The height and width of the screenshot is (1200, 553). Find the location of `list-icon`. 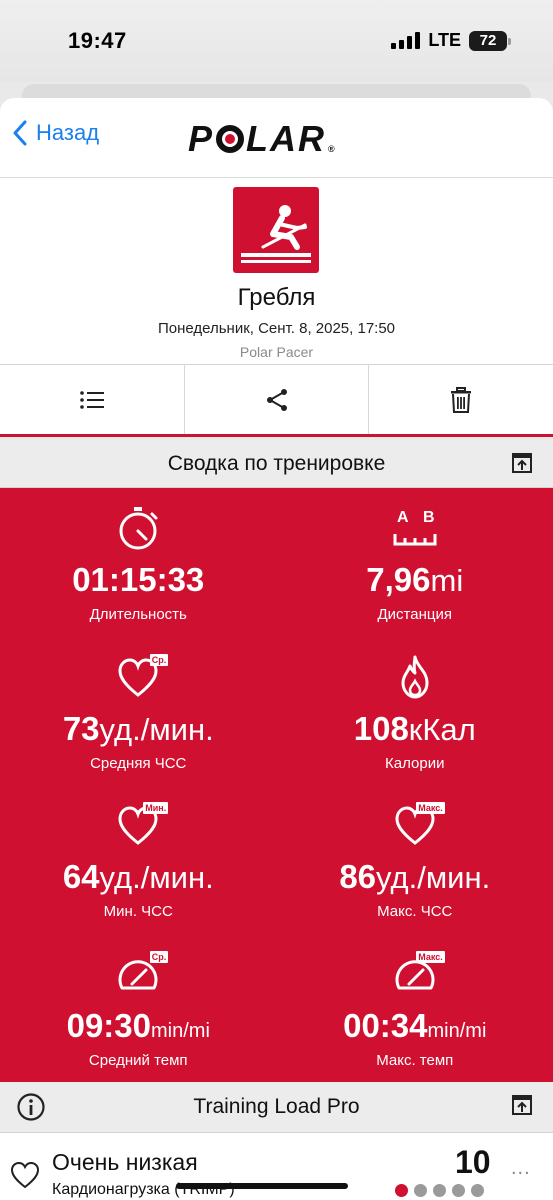

list-icon is located at coordinates (92, 399).